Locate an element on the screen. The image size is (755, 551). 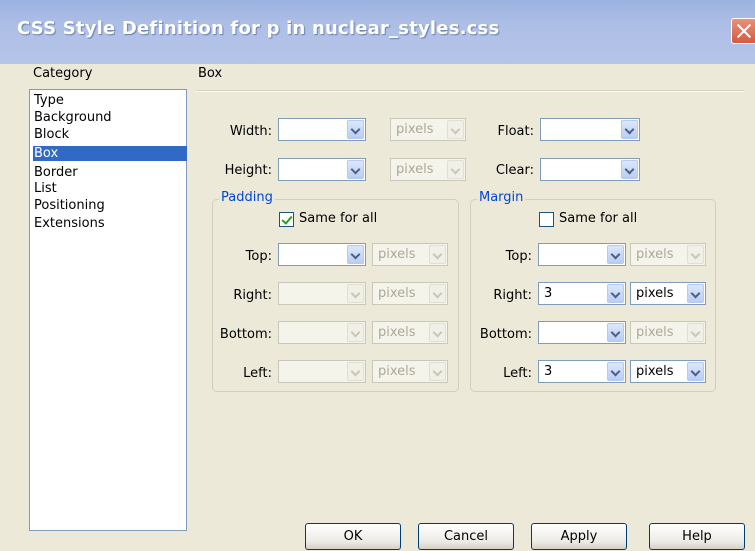
apply-button: Apply is located at coordinates (579, 536).